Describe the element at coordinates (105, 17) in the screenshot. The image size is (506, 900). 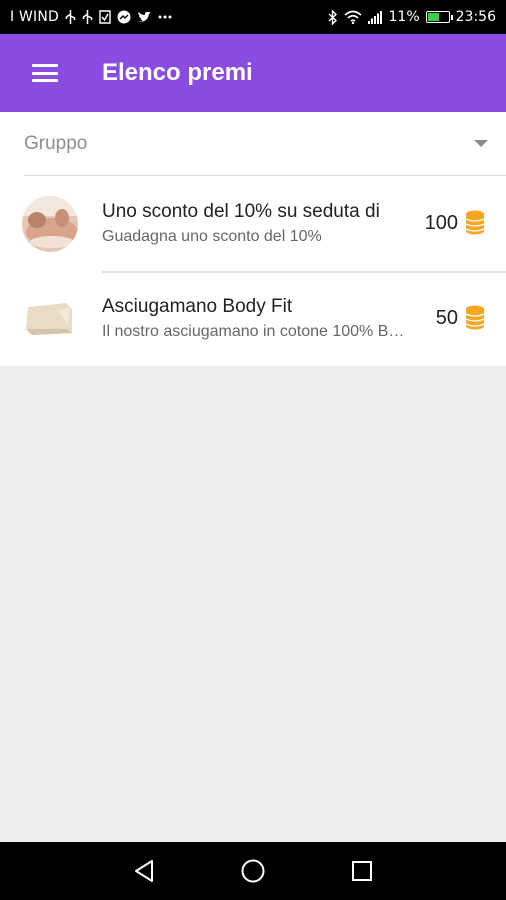
I see `check-icon` at that location.